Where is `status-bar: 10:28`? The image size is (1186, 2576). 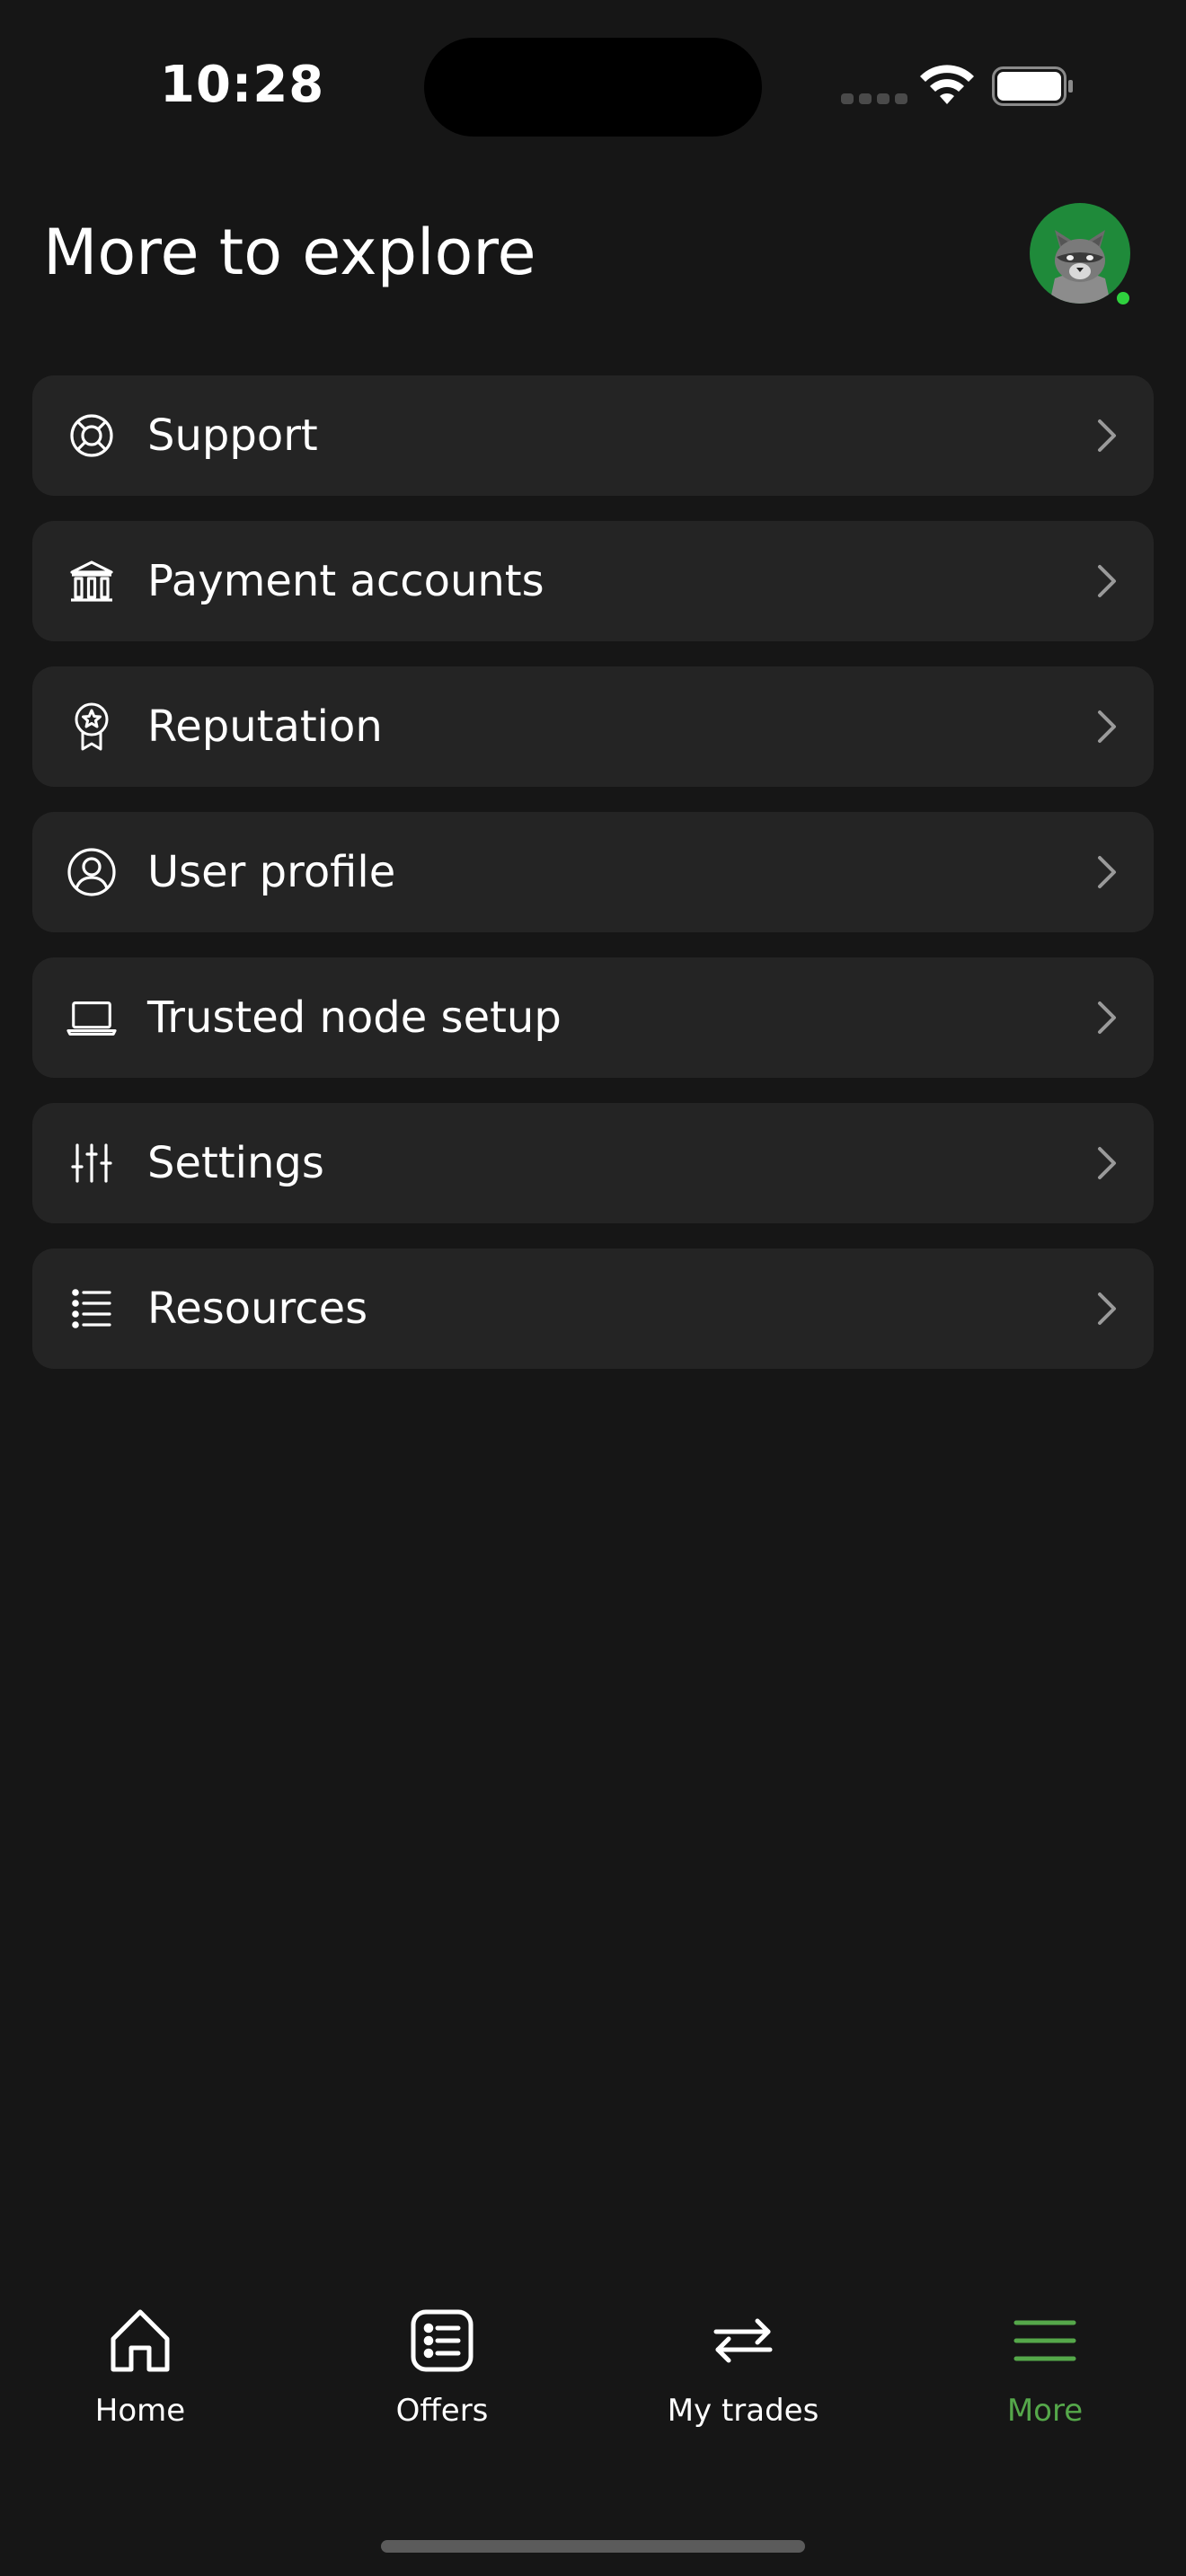 status-bar: 10:28 is located at coordinates (593, 85).